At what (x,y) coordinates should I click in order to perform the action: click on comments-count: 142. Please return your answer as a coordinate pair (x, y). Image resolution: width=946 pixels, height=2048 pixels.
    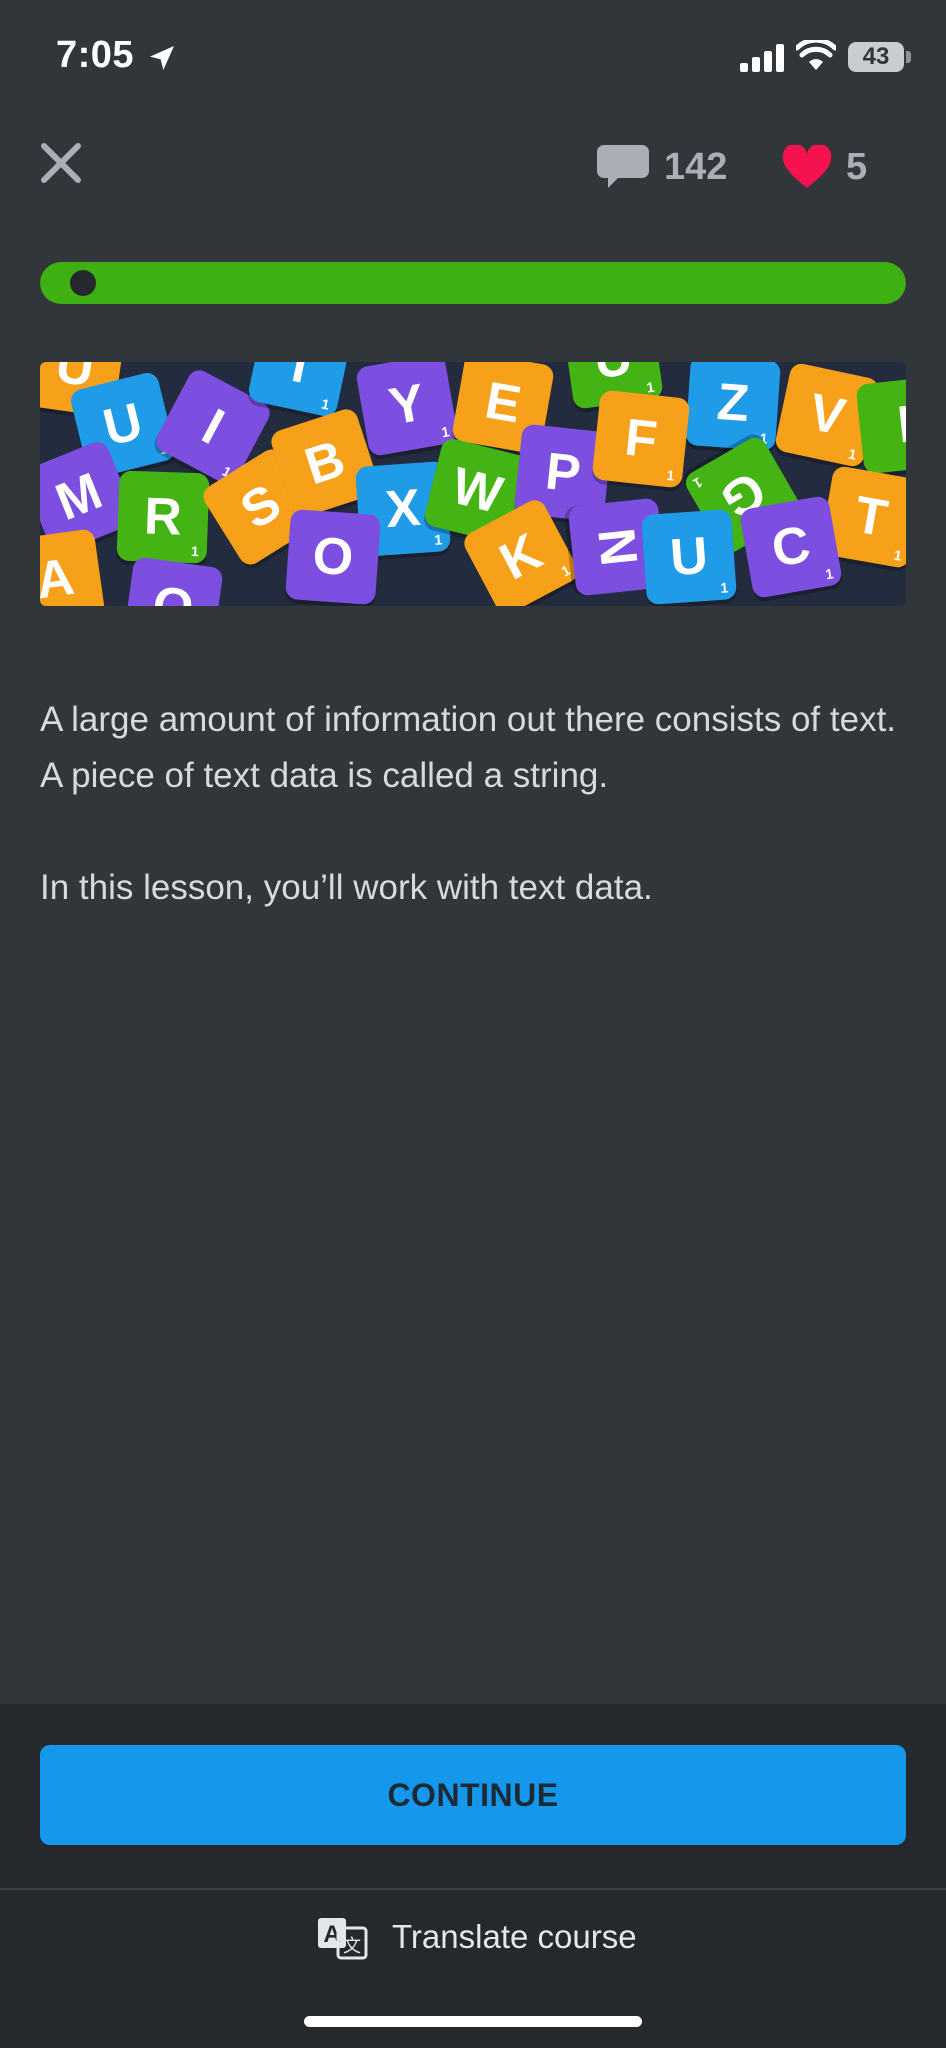
    Looking at the image, I should click on (696, 166).